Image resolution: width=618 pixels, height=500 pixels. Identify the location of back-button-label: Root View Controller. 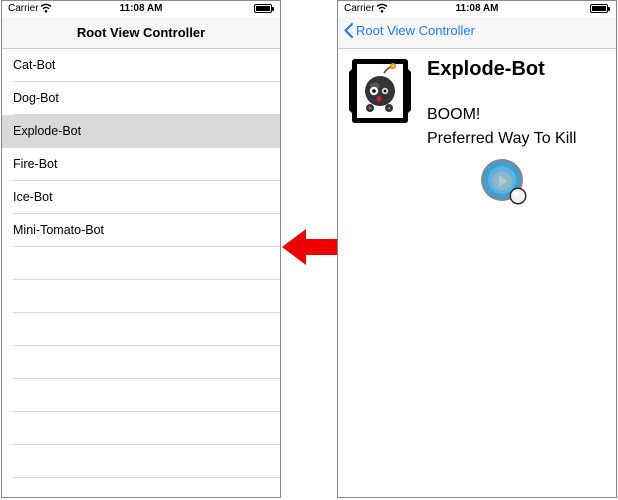
(415, 30).